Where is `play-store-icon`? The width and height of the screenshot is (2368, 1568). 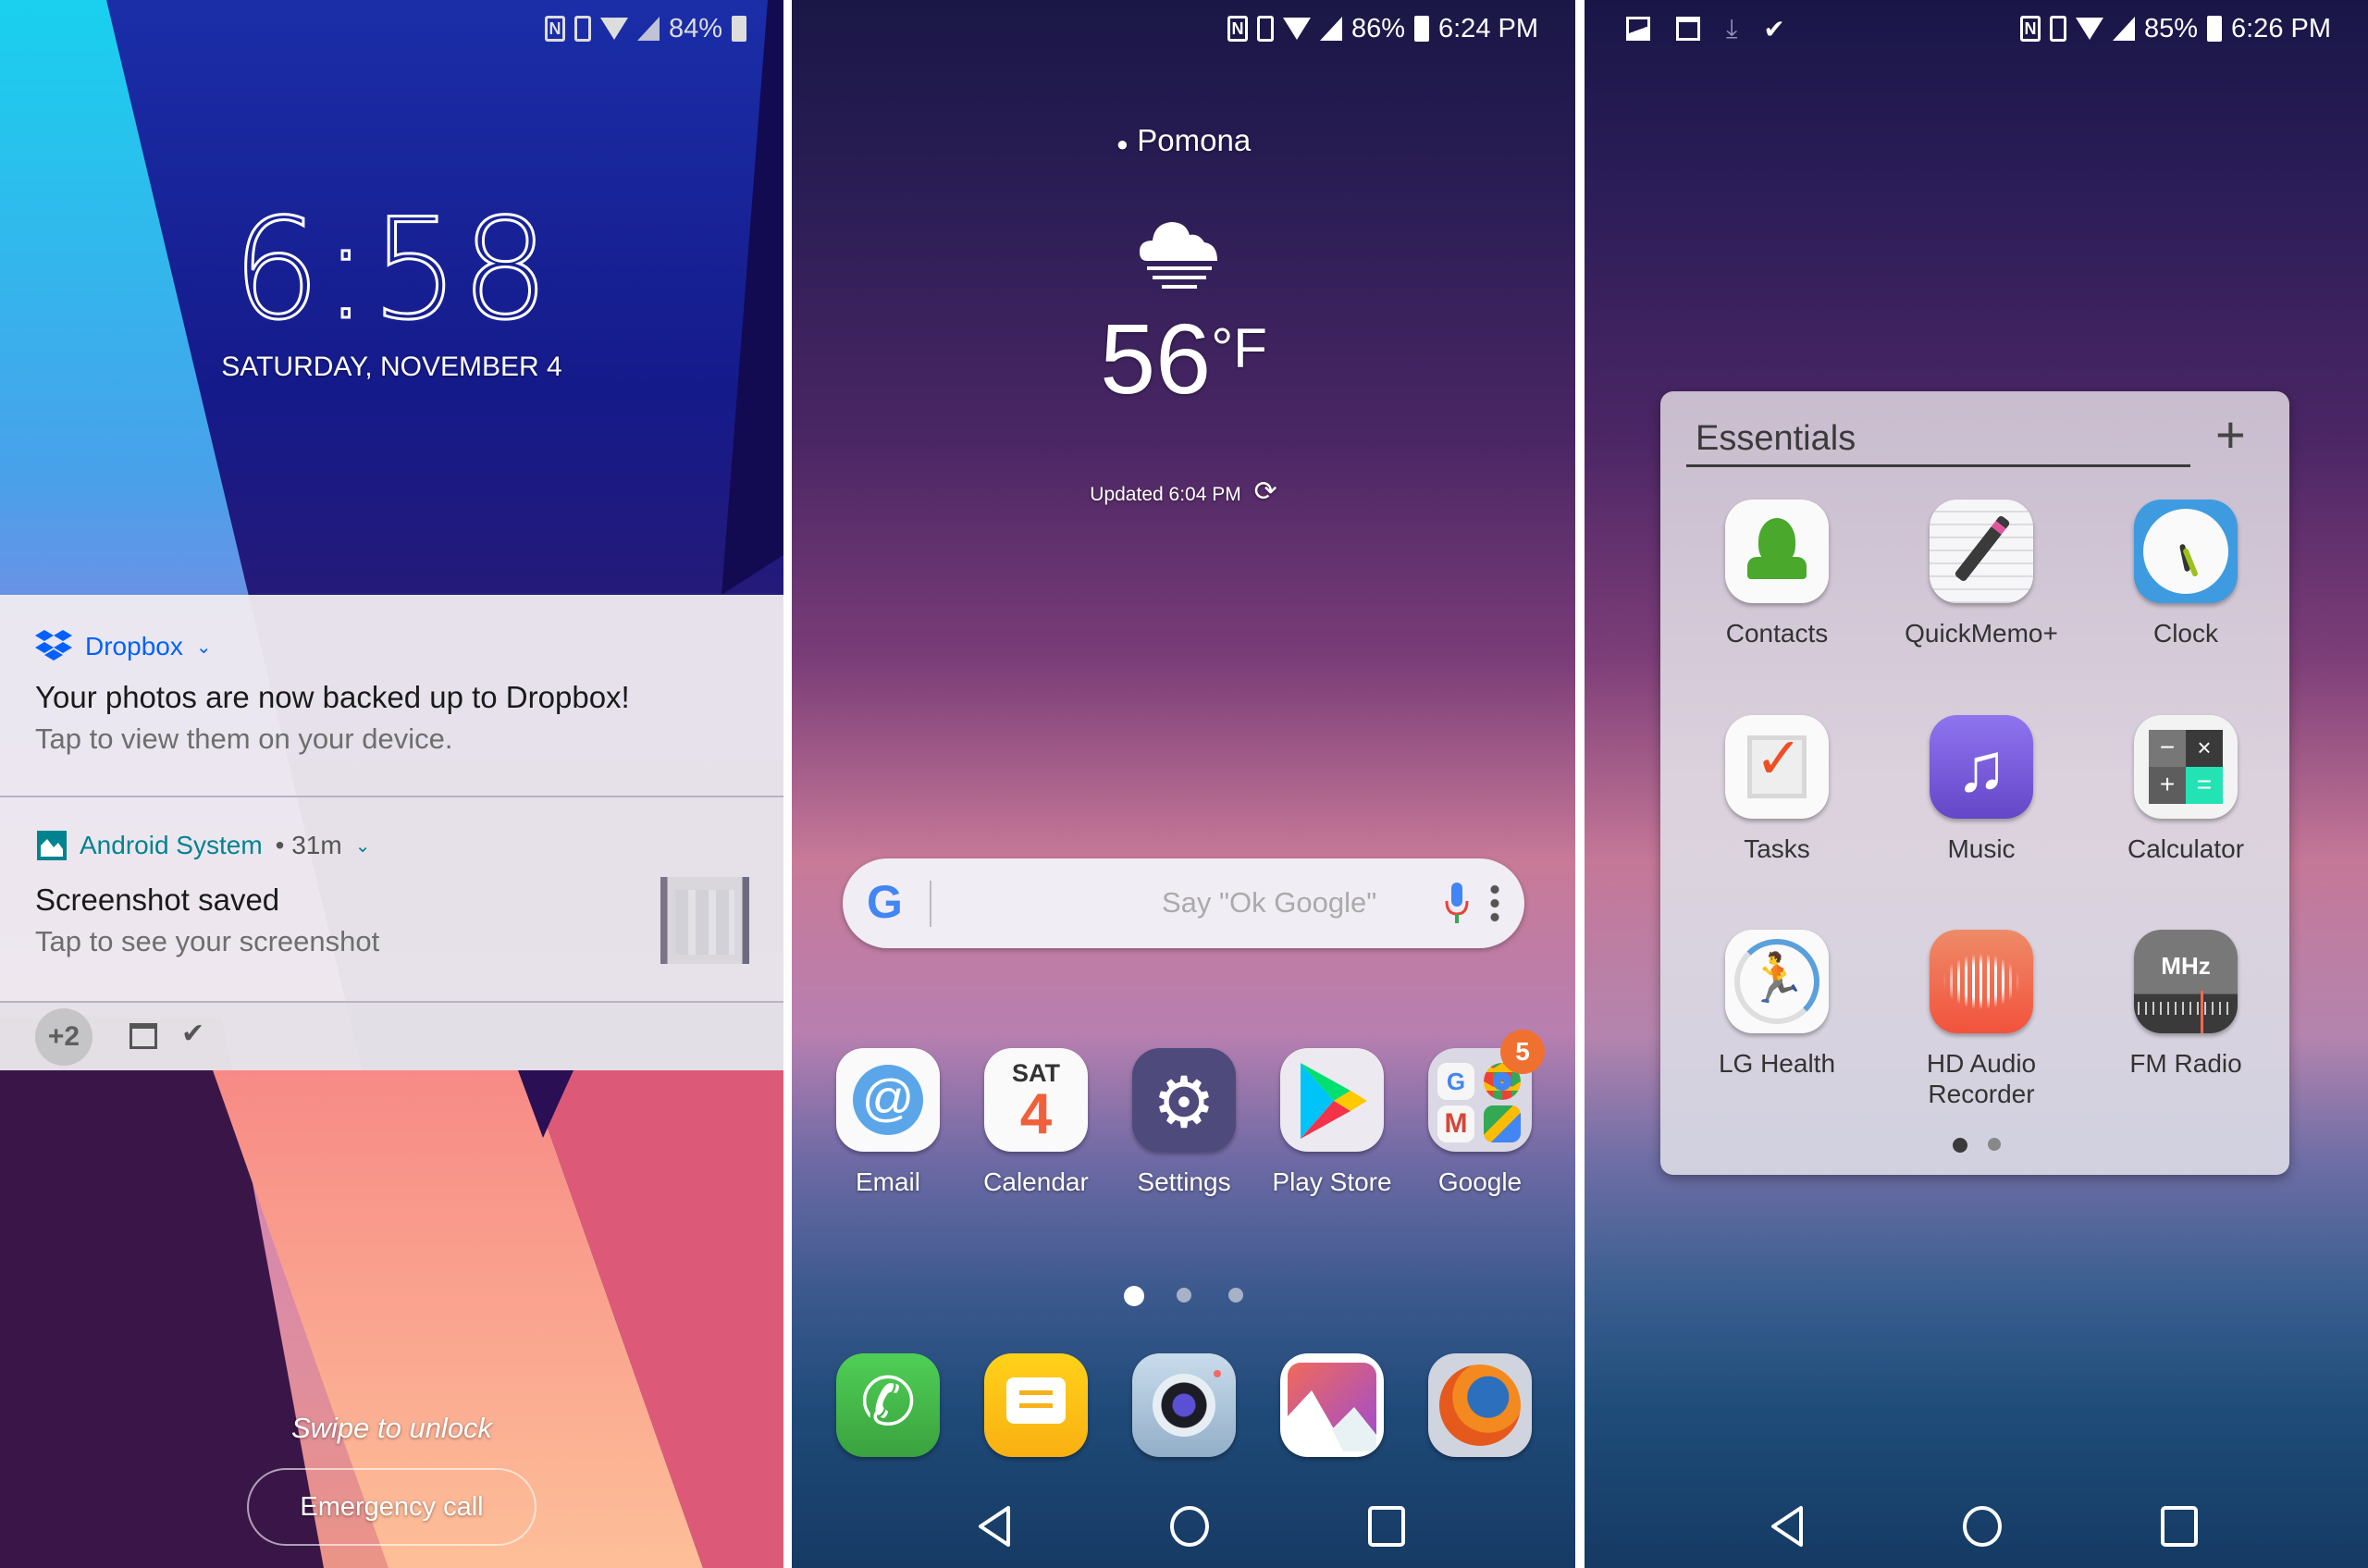 play-store-icon is located at coordinates (1334, 1101).